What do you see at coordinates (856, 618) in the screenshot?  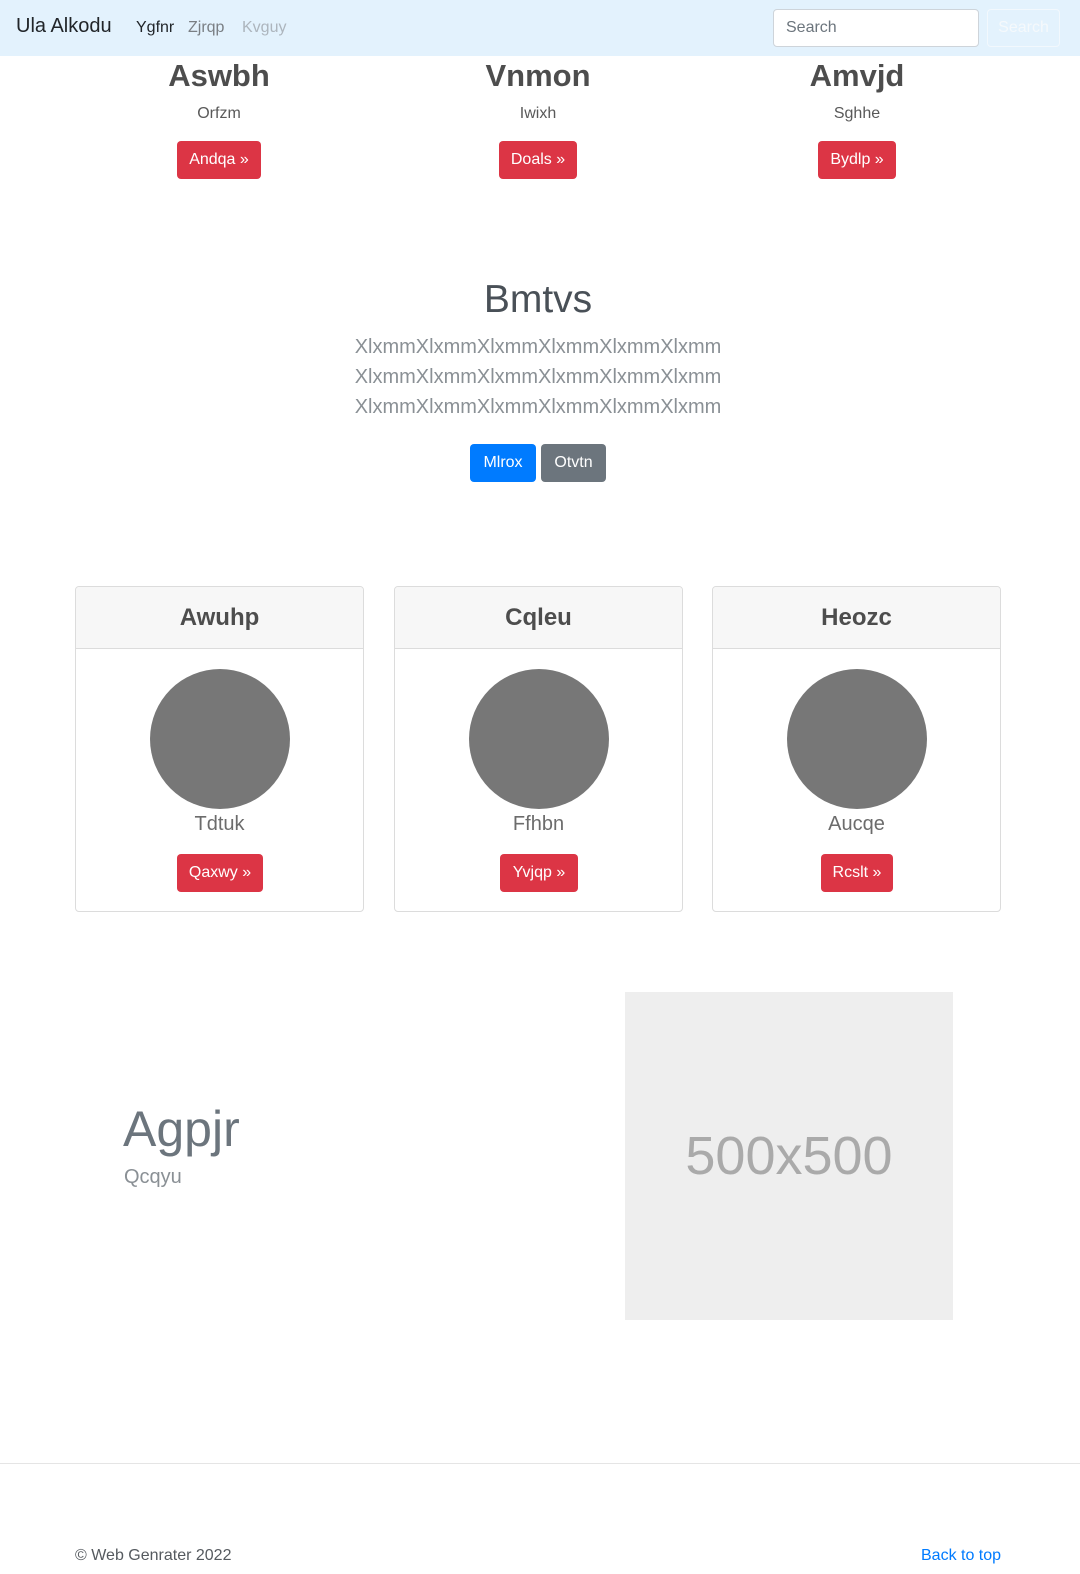 I see `card-header: Heozc` at bounding box center [856, 618].